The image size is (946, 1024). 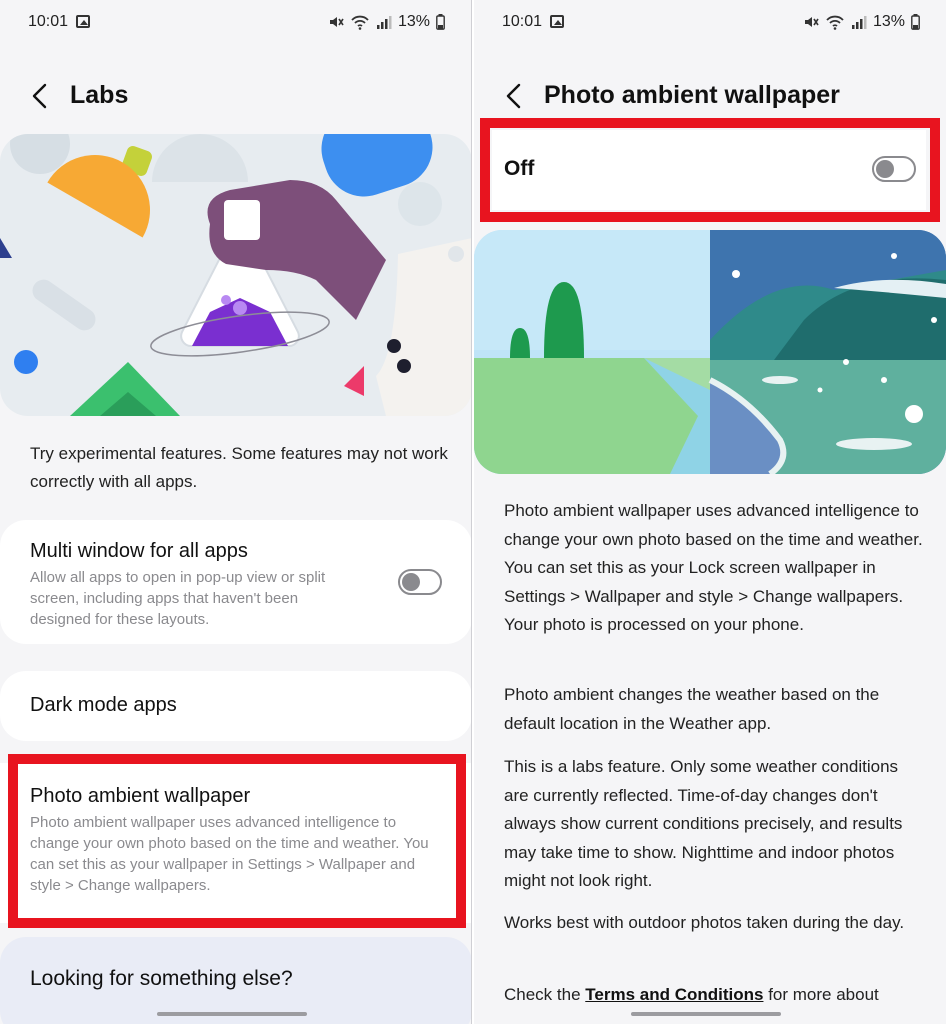 I want to click on day-night-landscape-image, so click(x=710, y=352).